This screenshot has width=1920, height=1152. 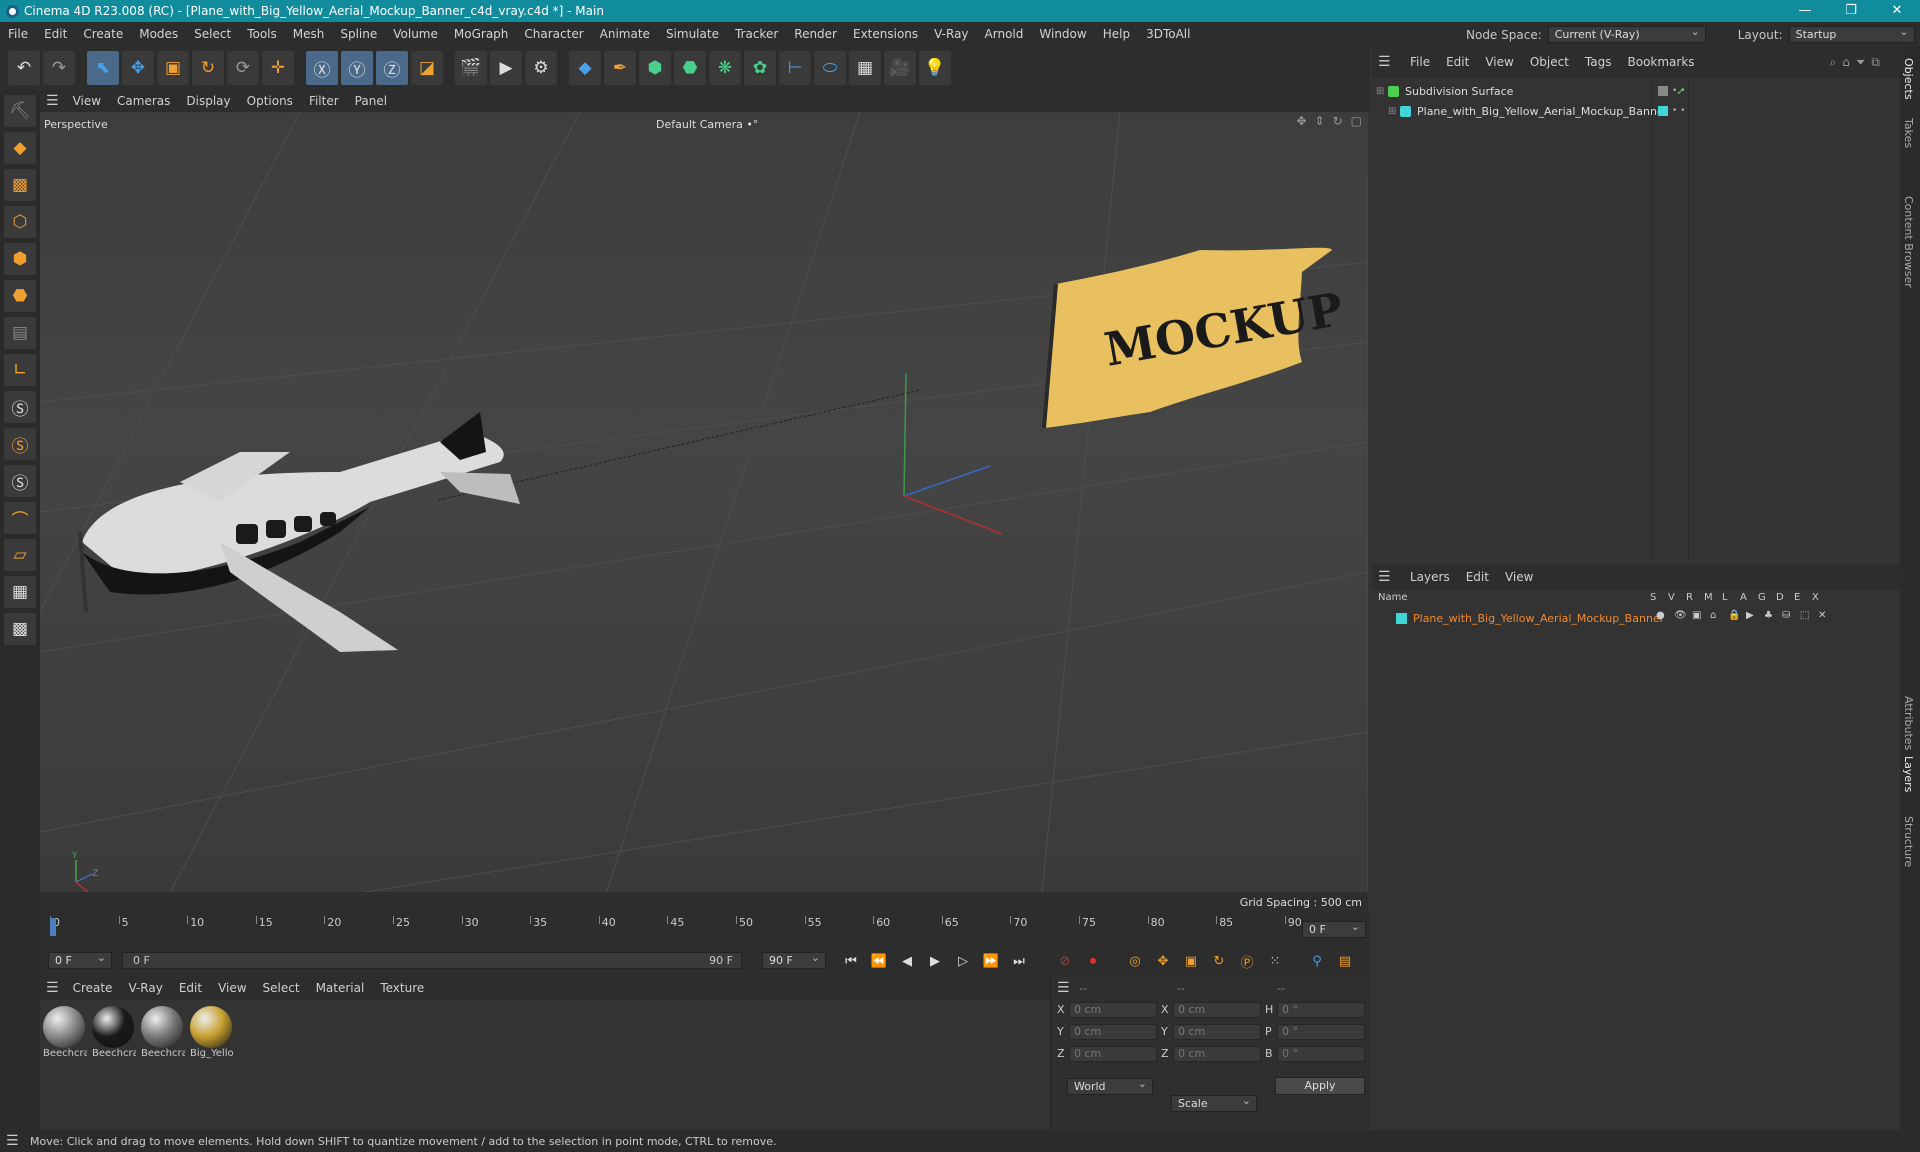 I want to click on deformer-icon: ⊢, so click(x=795, y=68).